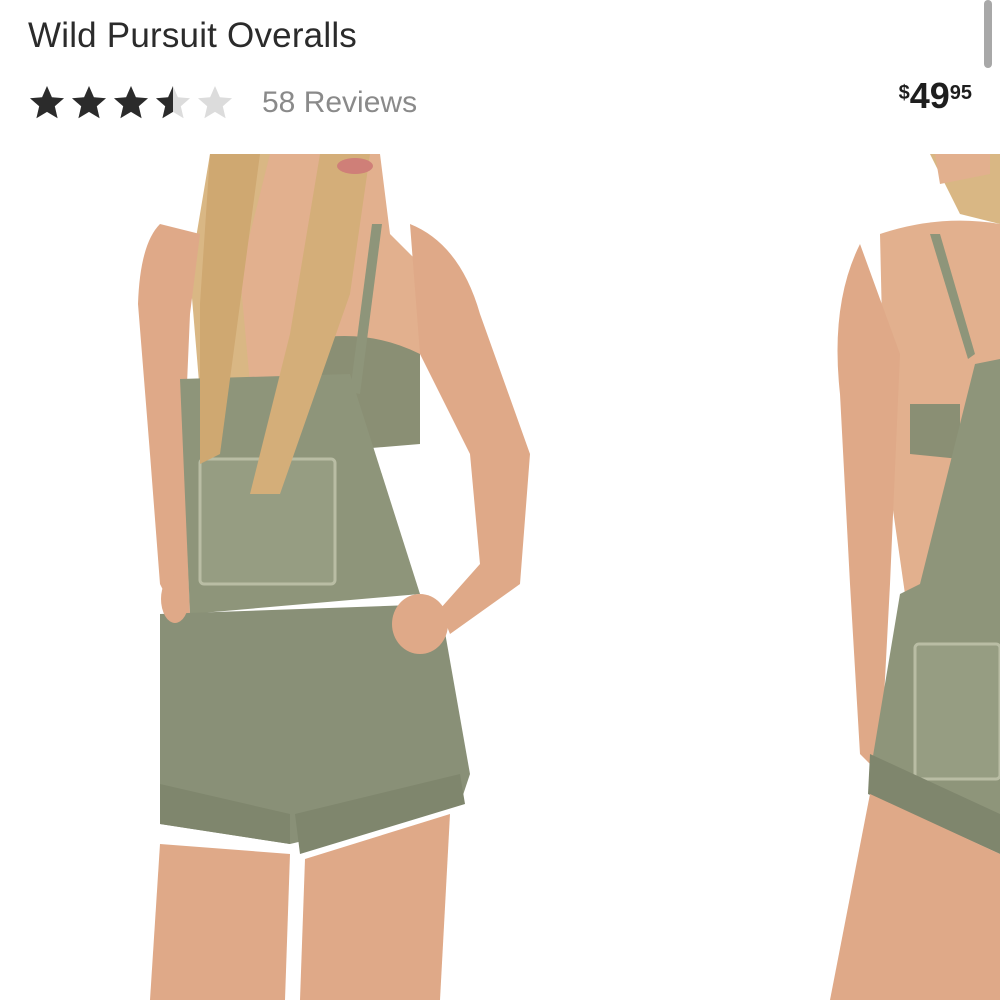 The width and height of the screenshot is (1000, 1000). I want to click on price-currency: $, so click(904, 93).